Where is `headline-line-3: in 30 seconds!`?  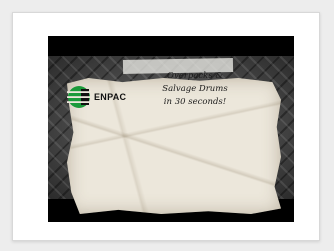
headline-line-3: in 30 seconds! is located at coordinates (195, 102).